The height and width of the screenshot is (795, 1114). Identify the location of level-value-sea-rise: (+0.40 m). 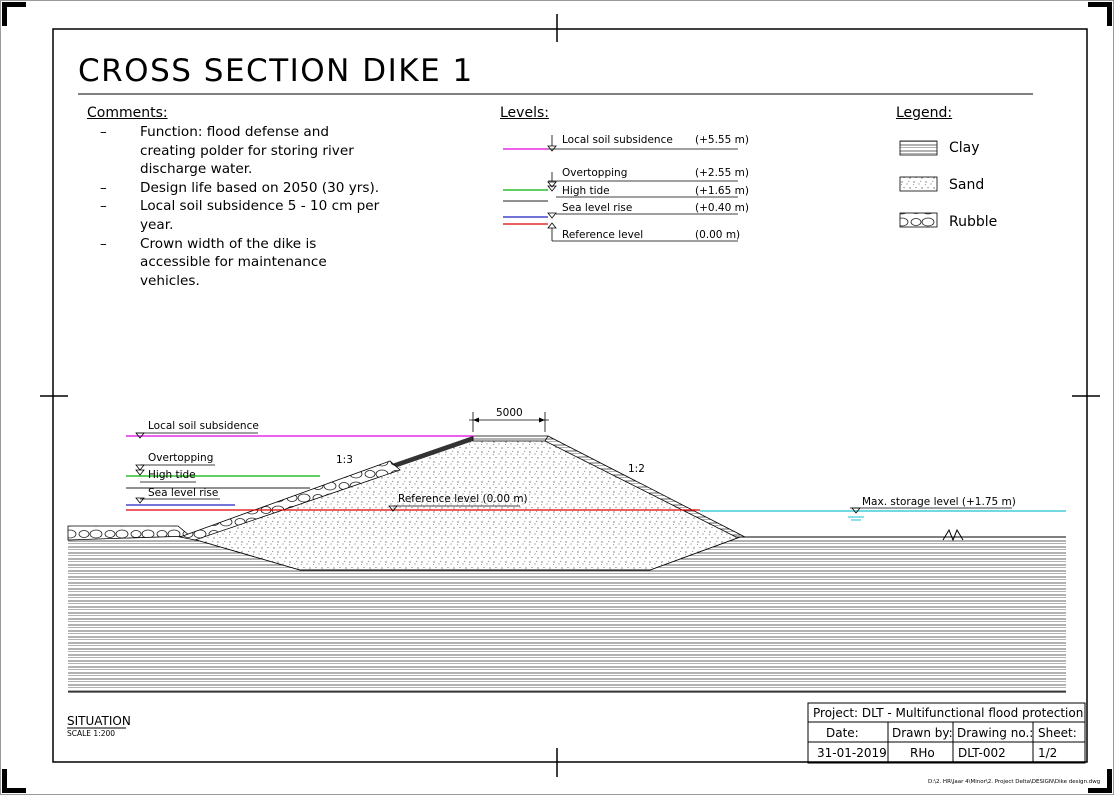
(722, 208).